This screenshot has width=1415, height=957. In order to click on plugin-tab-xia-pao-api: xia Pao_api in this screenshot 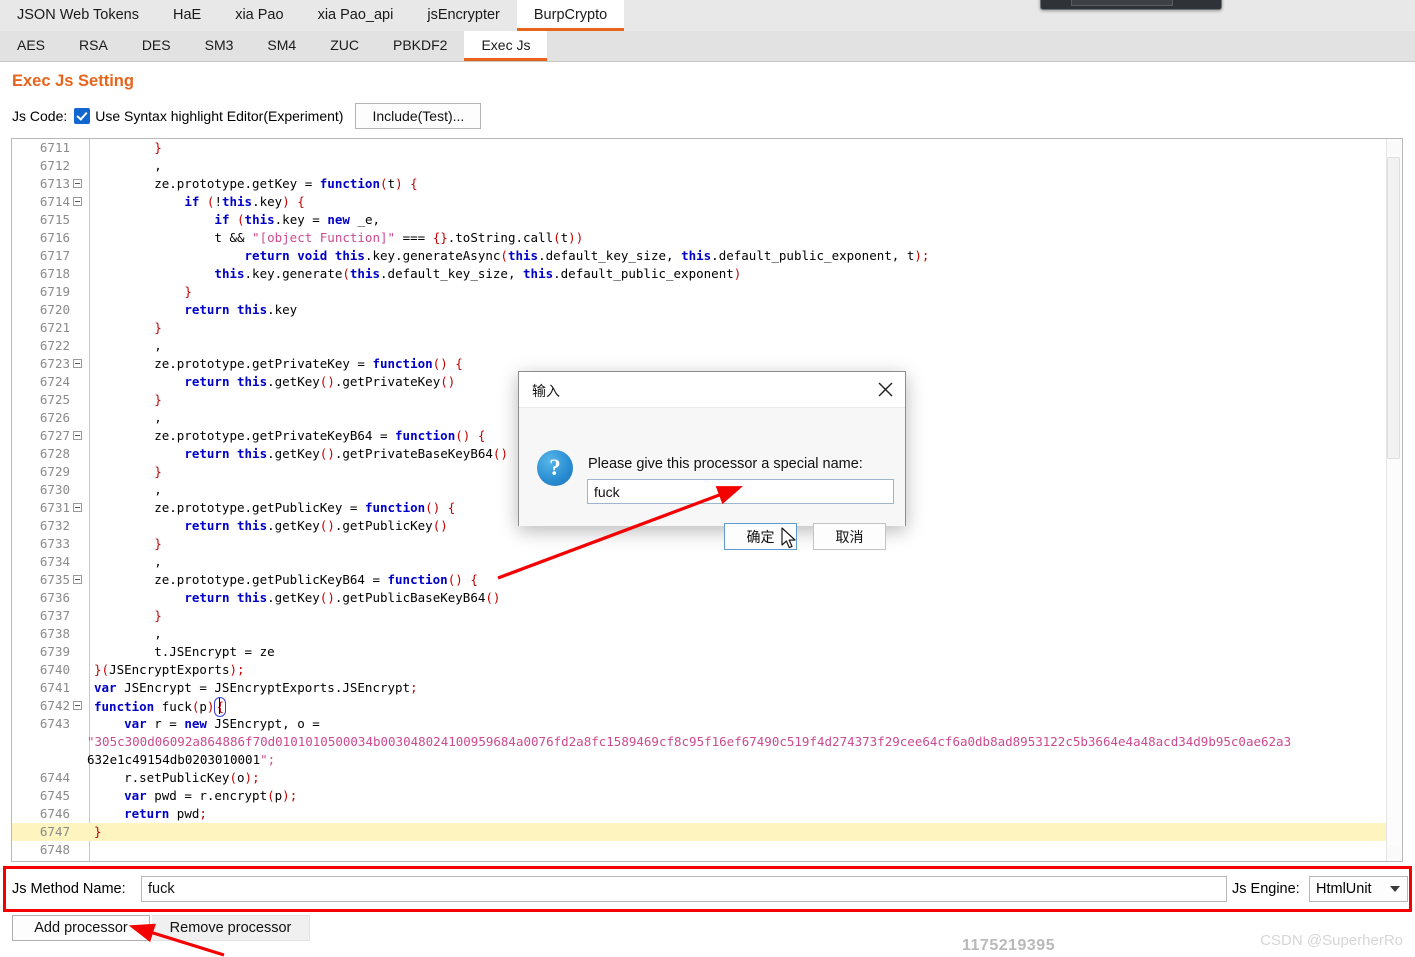, I will do `click(356, 15)`.